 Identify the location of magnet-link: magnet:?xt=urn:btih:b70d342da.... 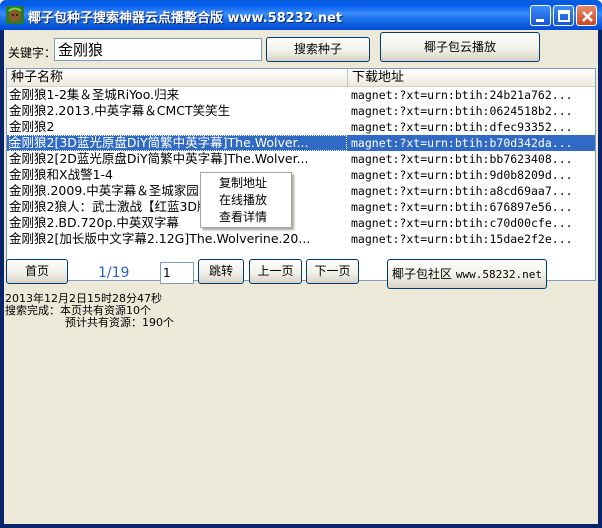
(462, 143).